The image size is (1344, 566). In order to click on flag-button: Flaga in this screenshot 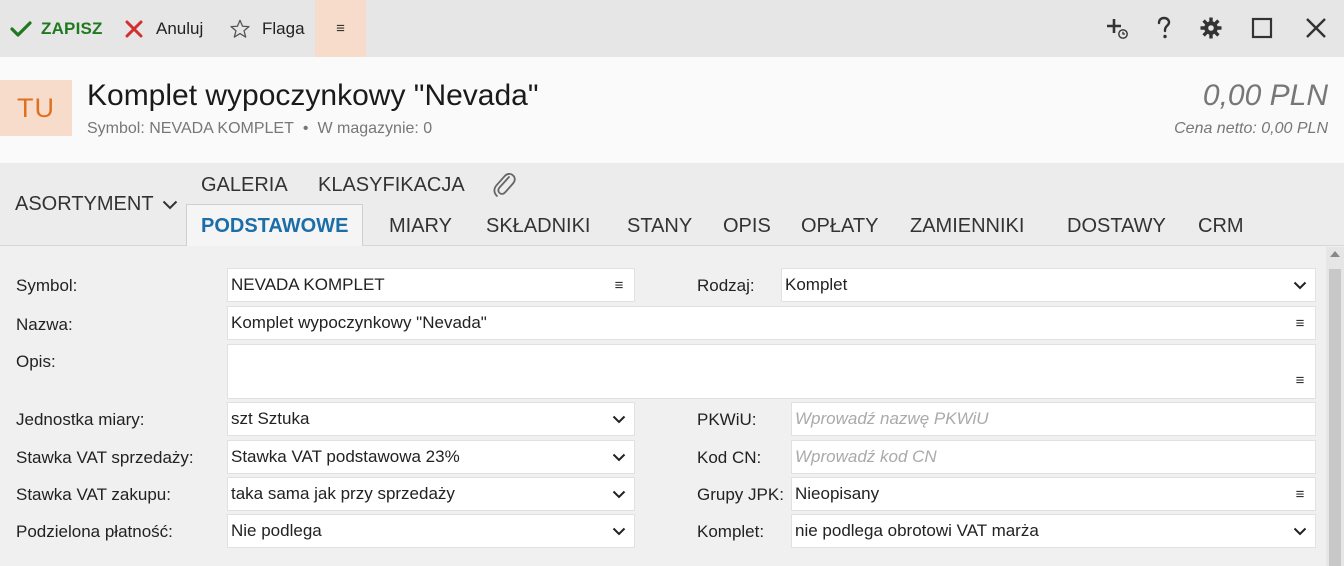, I will do `click(267, 28)`.